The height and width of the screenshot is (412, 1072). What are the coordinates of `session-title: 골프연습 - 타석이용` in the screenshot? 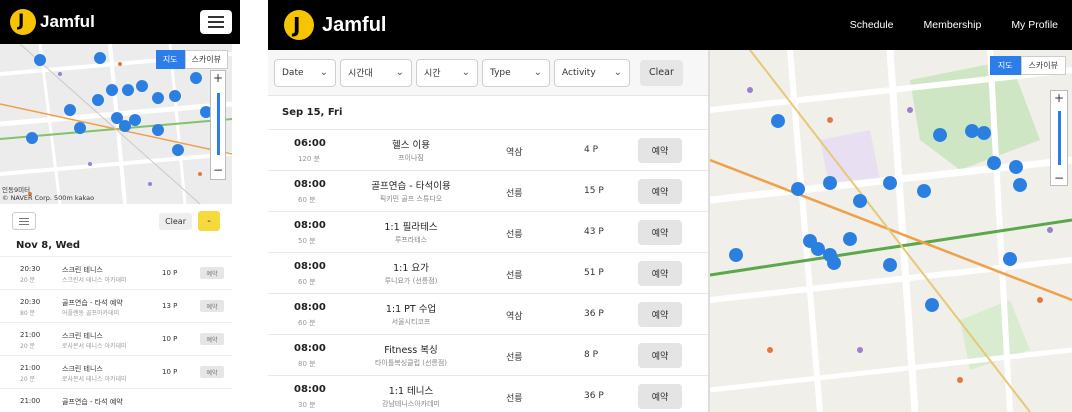 It's located at (411, 186).